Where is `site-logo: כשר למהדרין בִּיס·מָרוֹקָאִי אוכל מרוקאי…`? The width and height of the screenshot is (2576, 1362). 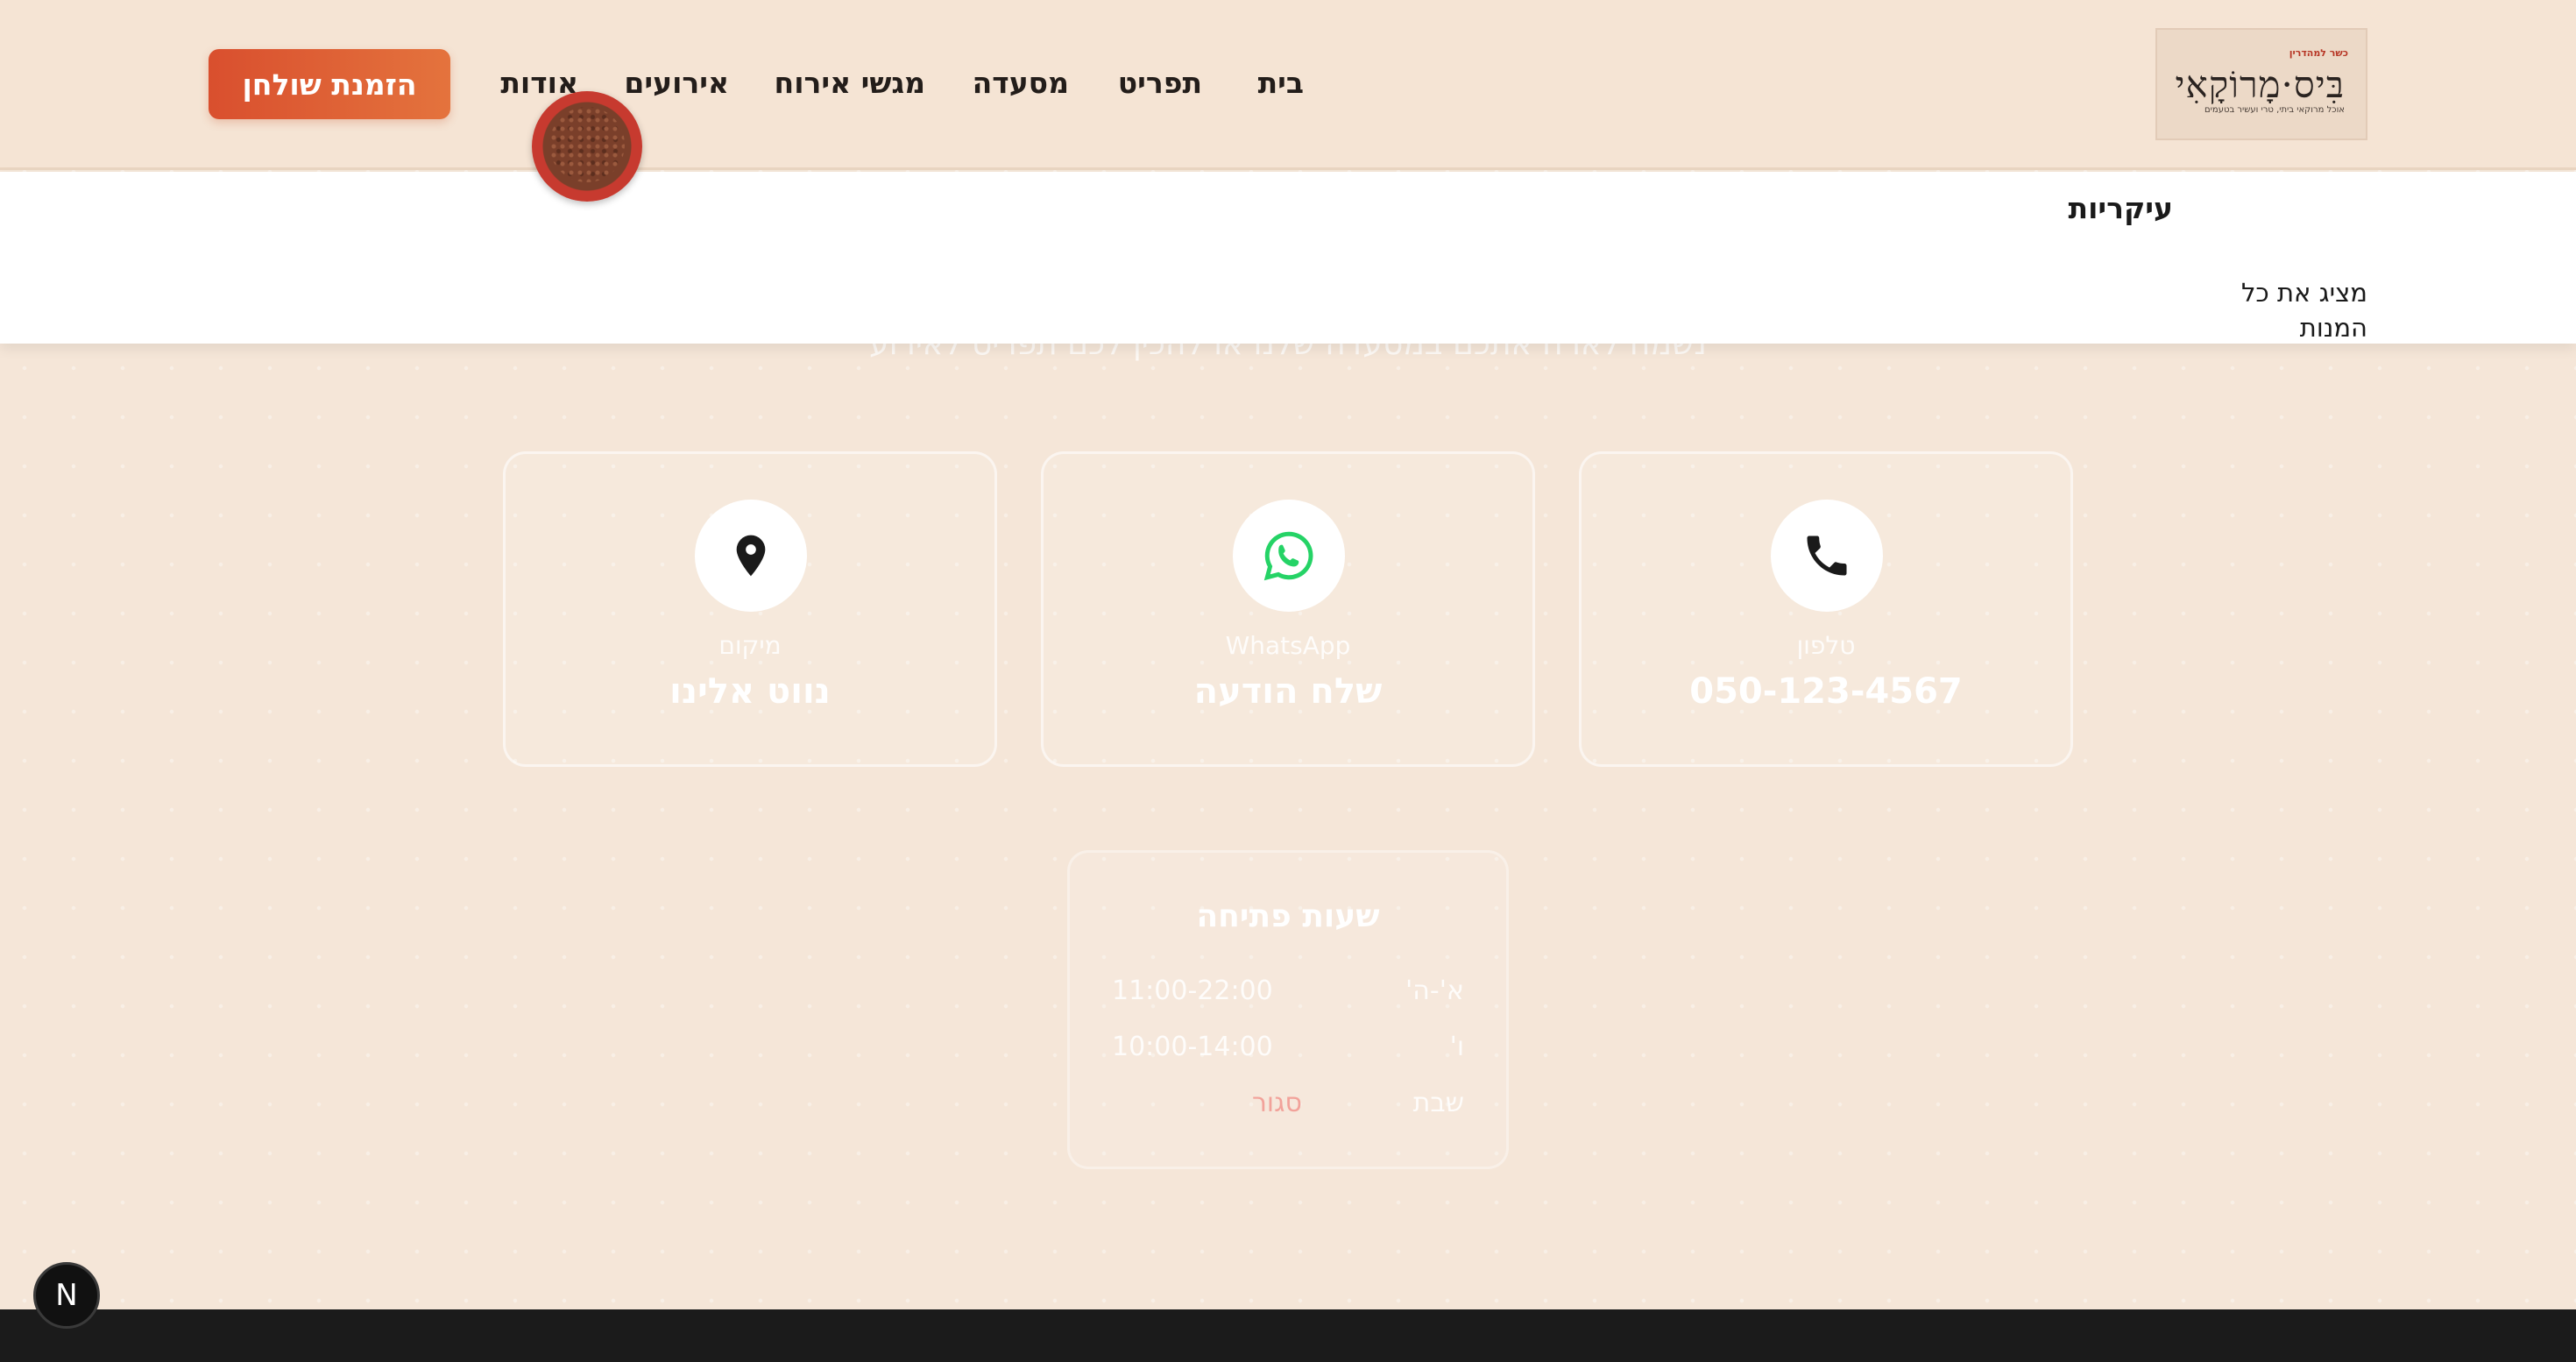
site-logo: כשר למהדרין בִּיס·מָרוֹקָאִי אוכל מרוקאי… is located at coordinates (2261, 84).